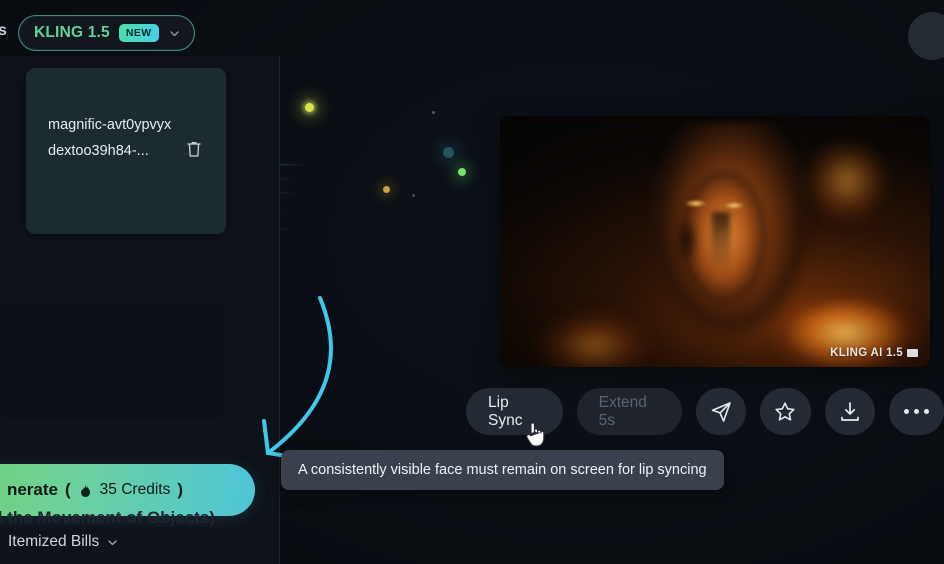  Describe the element at coordinates (180, 489) in the screenshot. I see `credits-paren-close: )` at that location.